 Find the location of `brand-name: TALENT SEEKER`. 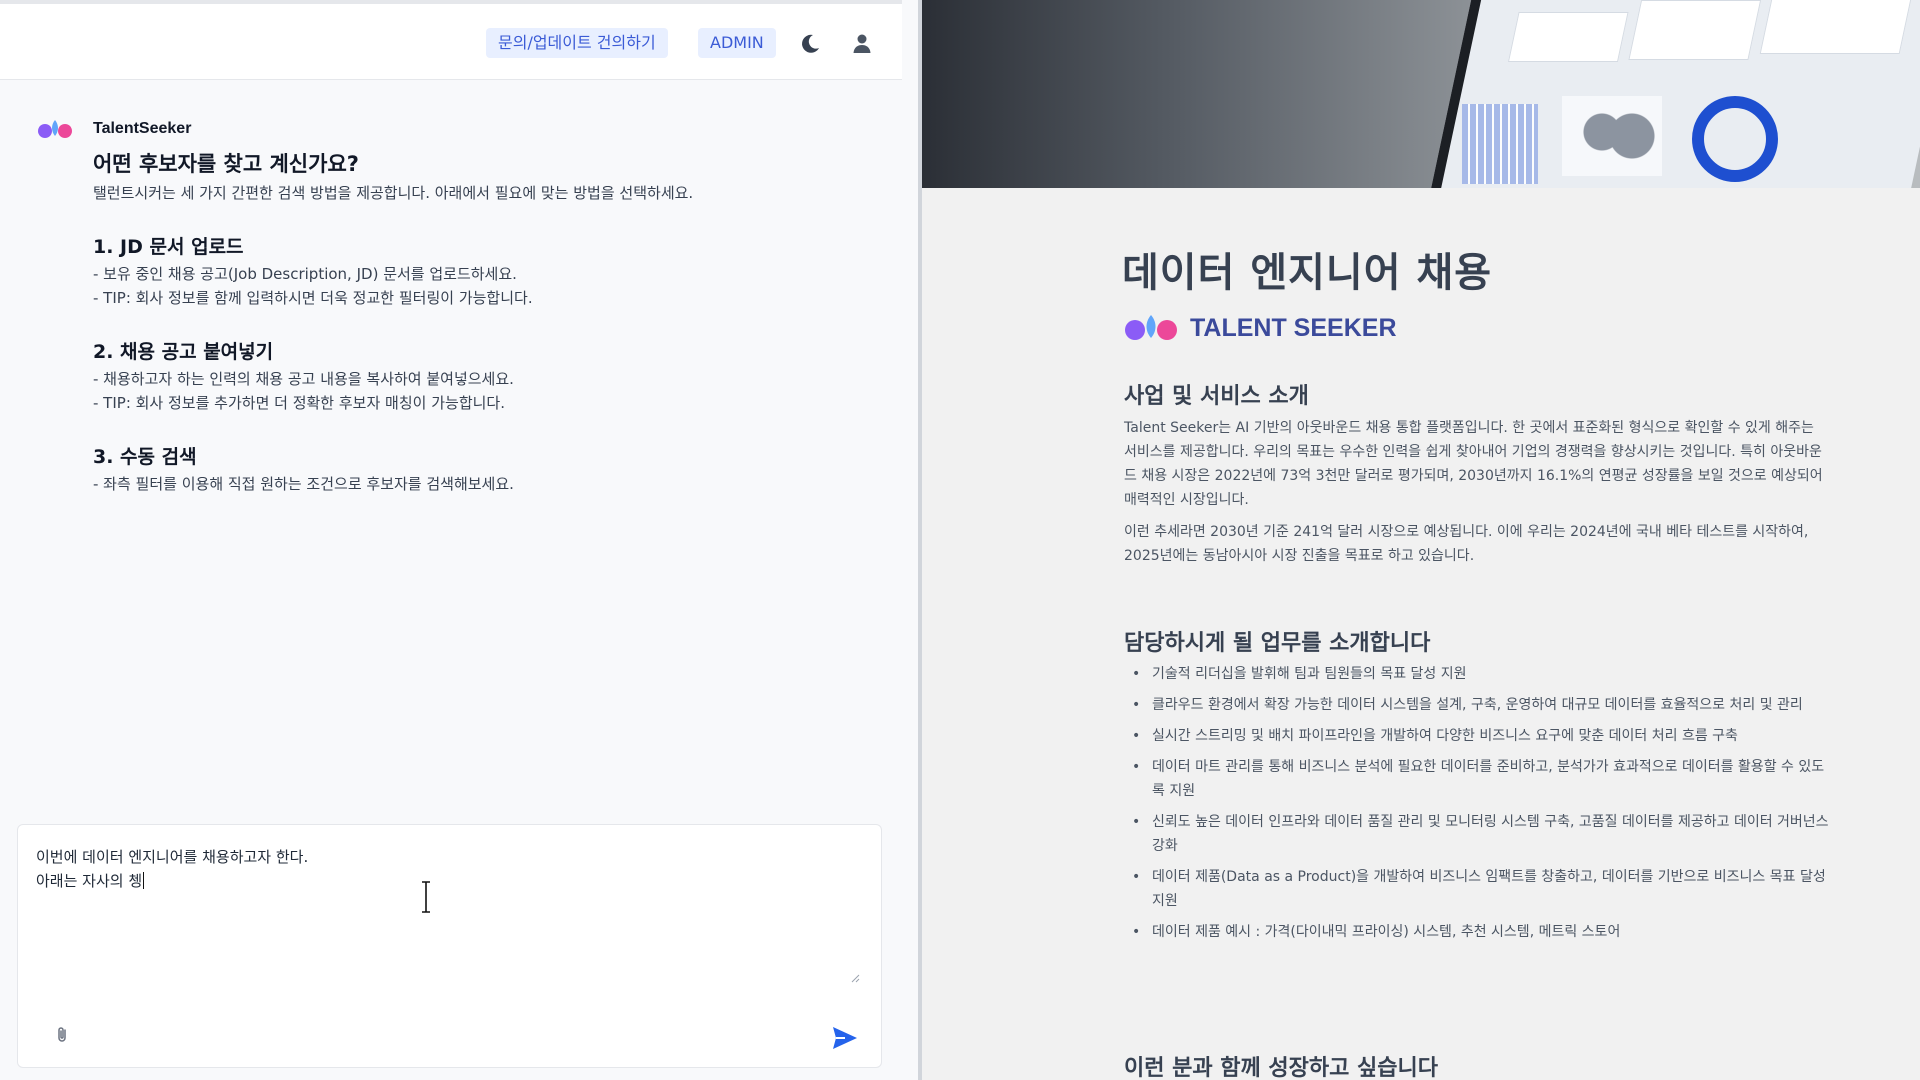

brand-name: TALENT SEEKER is located at coordinates (1293, 328).